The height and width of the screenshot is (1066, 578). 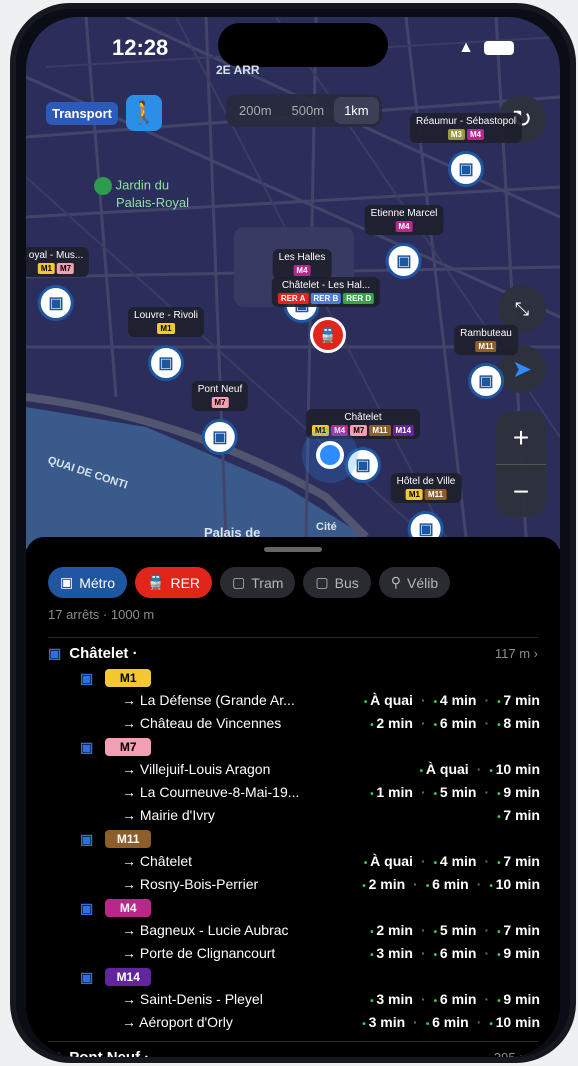 What do you see at coordinates (101, 614) in the screenshot?
I see `results-summary: 17 arrêts · 1000 m` at bounding box center [101, 614].